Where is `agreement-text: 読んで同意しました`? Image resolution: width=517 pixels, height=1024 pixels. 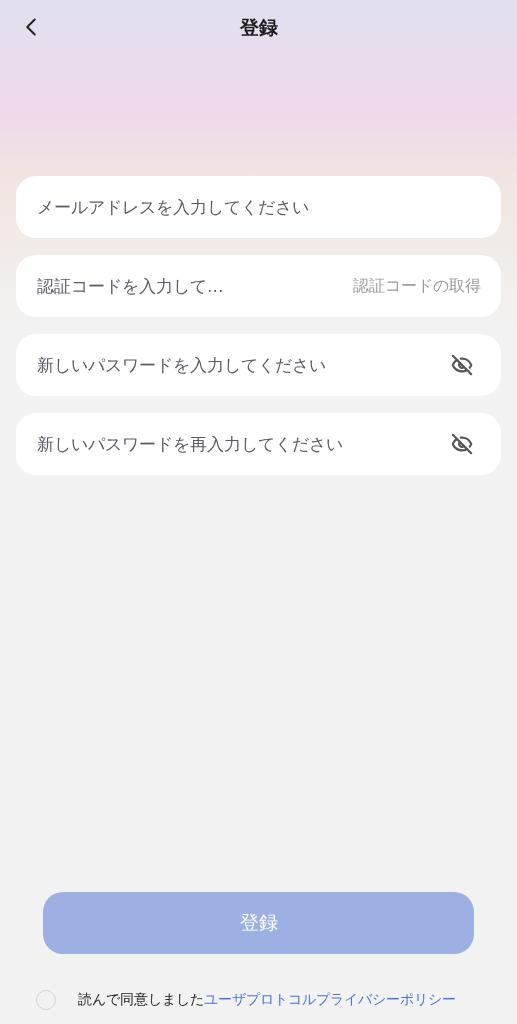
agreement-text: 読んで同意しました is located at coordinates (141, 1000).